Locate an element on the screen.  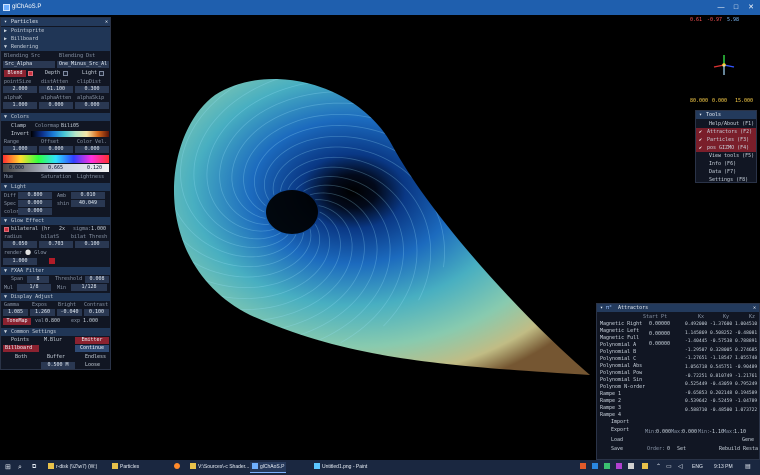
axis-gizmo is located at coordinates (728, 68).